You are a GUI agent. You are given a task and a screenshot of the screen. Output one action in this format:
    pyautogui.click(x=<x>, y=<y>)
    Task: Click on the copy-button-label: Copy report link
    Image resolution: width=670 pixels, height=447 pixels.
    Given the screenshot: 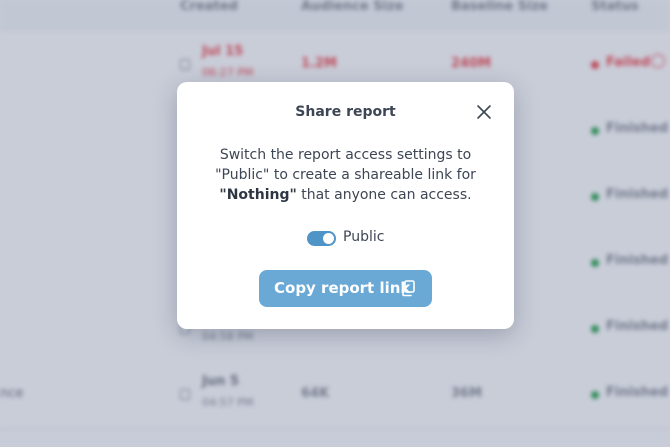 What is the action you would take?
    pyautogui.click(x=342, y=288)
    